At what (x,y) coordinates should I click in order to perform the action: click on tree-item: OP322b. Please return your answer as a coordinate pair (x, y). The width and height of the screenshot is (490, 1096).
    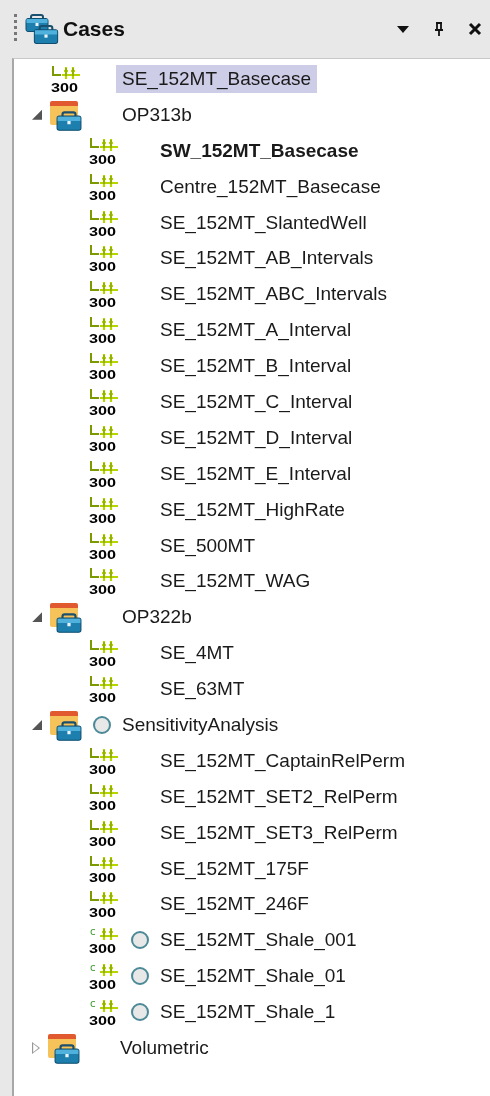
    Looking at the image, I should click on (157, 617).